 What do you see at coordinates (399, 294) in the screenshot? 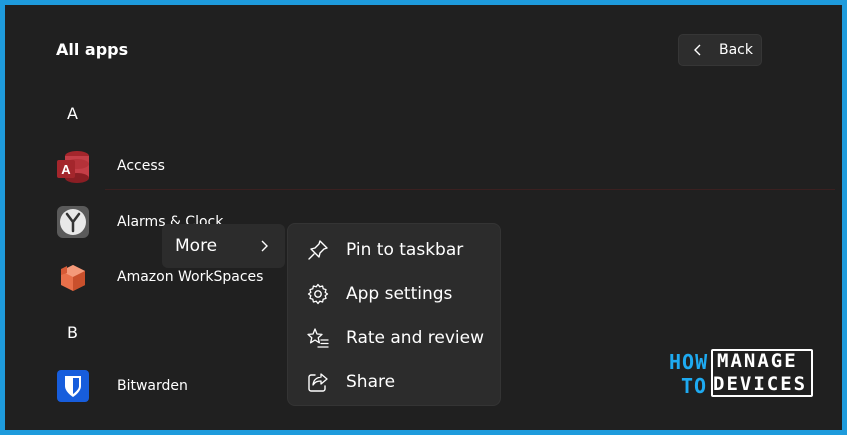
I see `menu-item-label: App settings` at bounding box center [399, 294].